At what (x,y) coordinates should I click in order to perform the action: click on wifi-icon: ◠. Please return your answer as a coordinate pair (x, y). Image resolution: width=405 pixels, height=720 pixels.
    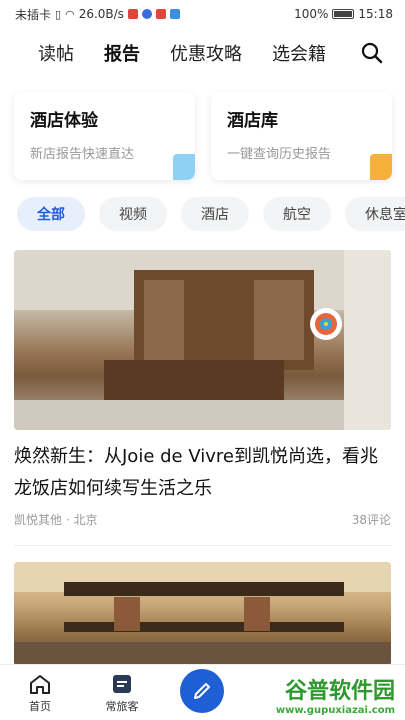
    Looking at the image, I should click on (70, 14).